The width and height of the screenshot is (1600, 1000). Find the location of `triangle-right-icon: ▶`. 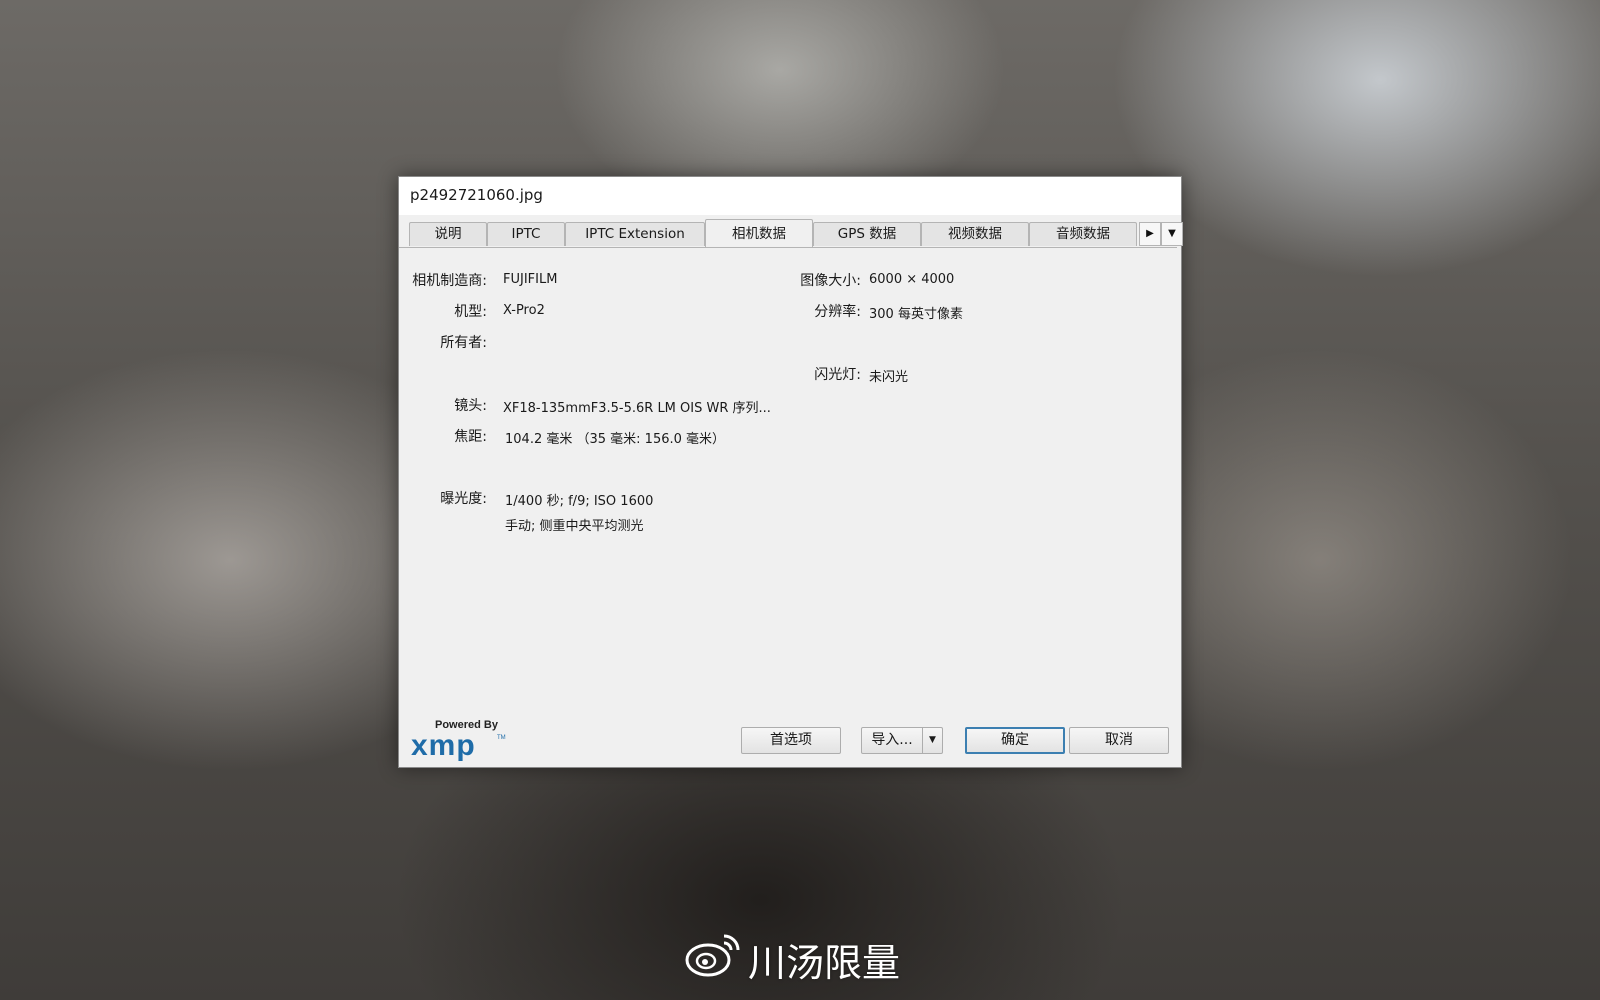

triangle-right-icon: ▶ is located at coordinates (1150, 233).